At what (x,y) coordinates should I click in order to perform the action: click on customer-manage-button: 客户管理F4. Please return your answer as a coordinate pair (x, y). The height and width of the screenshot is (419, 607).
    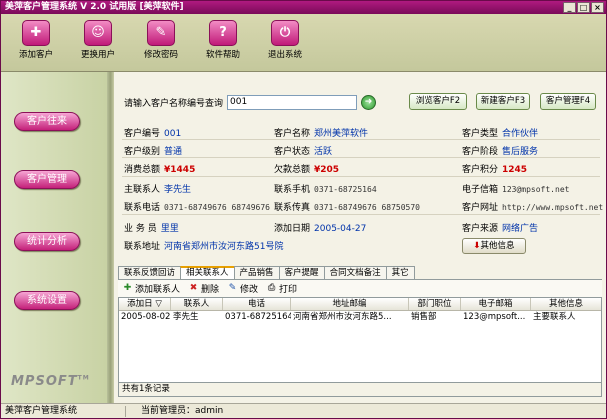
    Looking at the image, I should click on (568, 101).